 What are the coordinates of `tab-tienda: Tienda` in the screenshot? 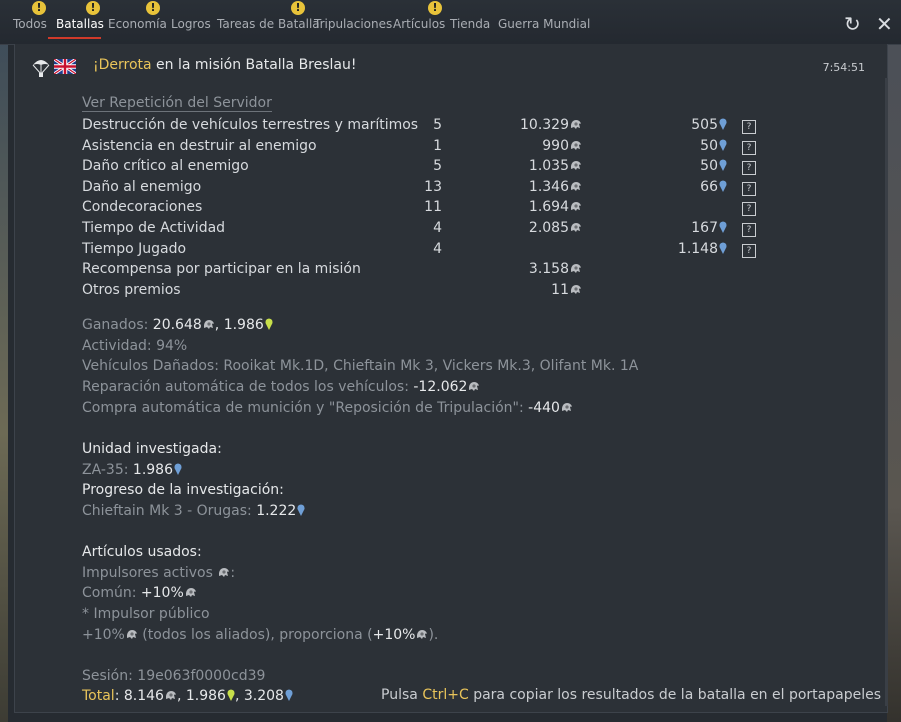 It's located at (470, 24).